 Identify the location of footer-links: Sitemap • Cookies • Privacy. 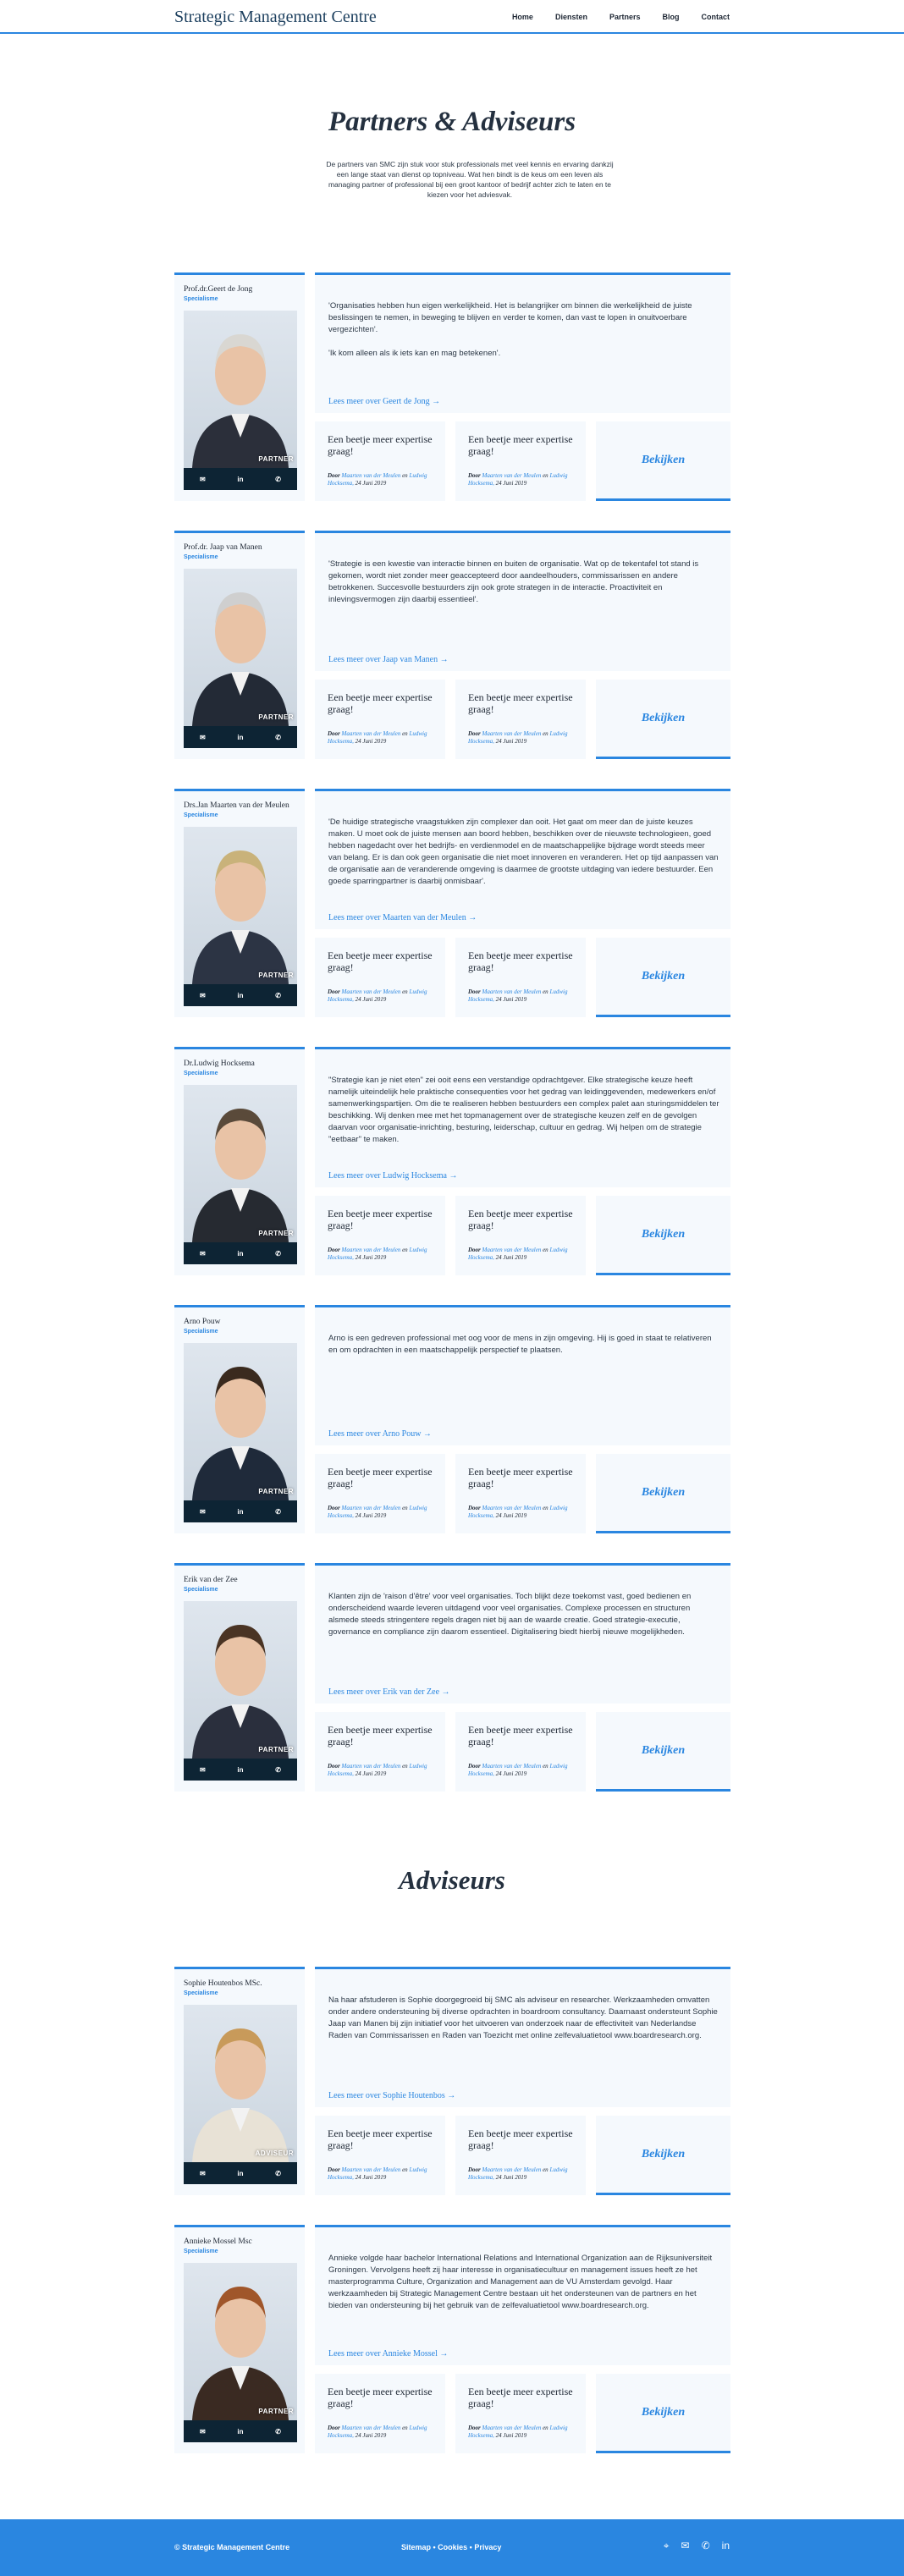
(451, 2547).